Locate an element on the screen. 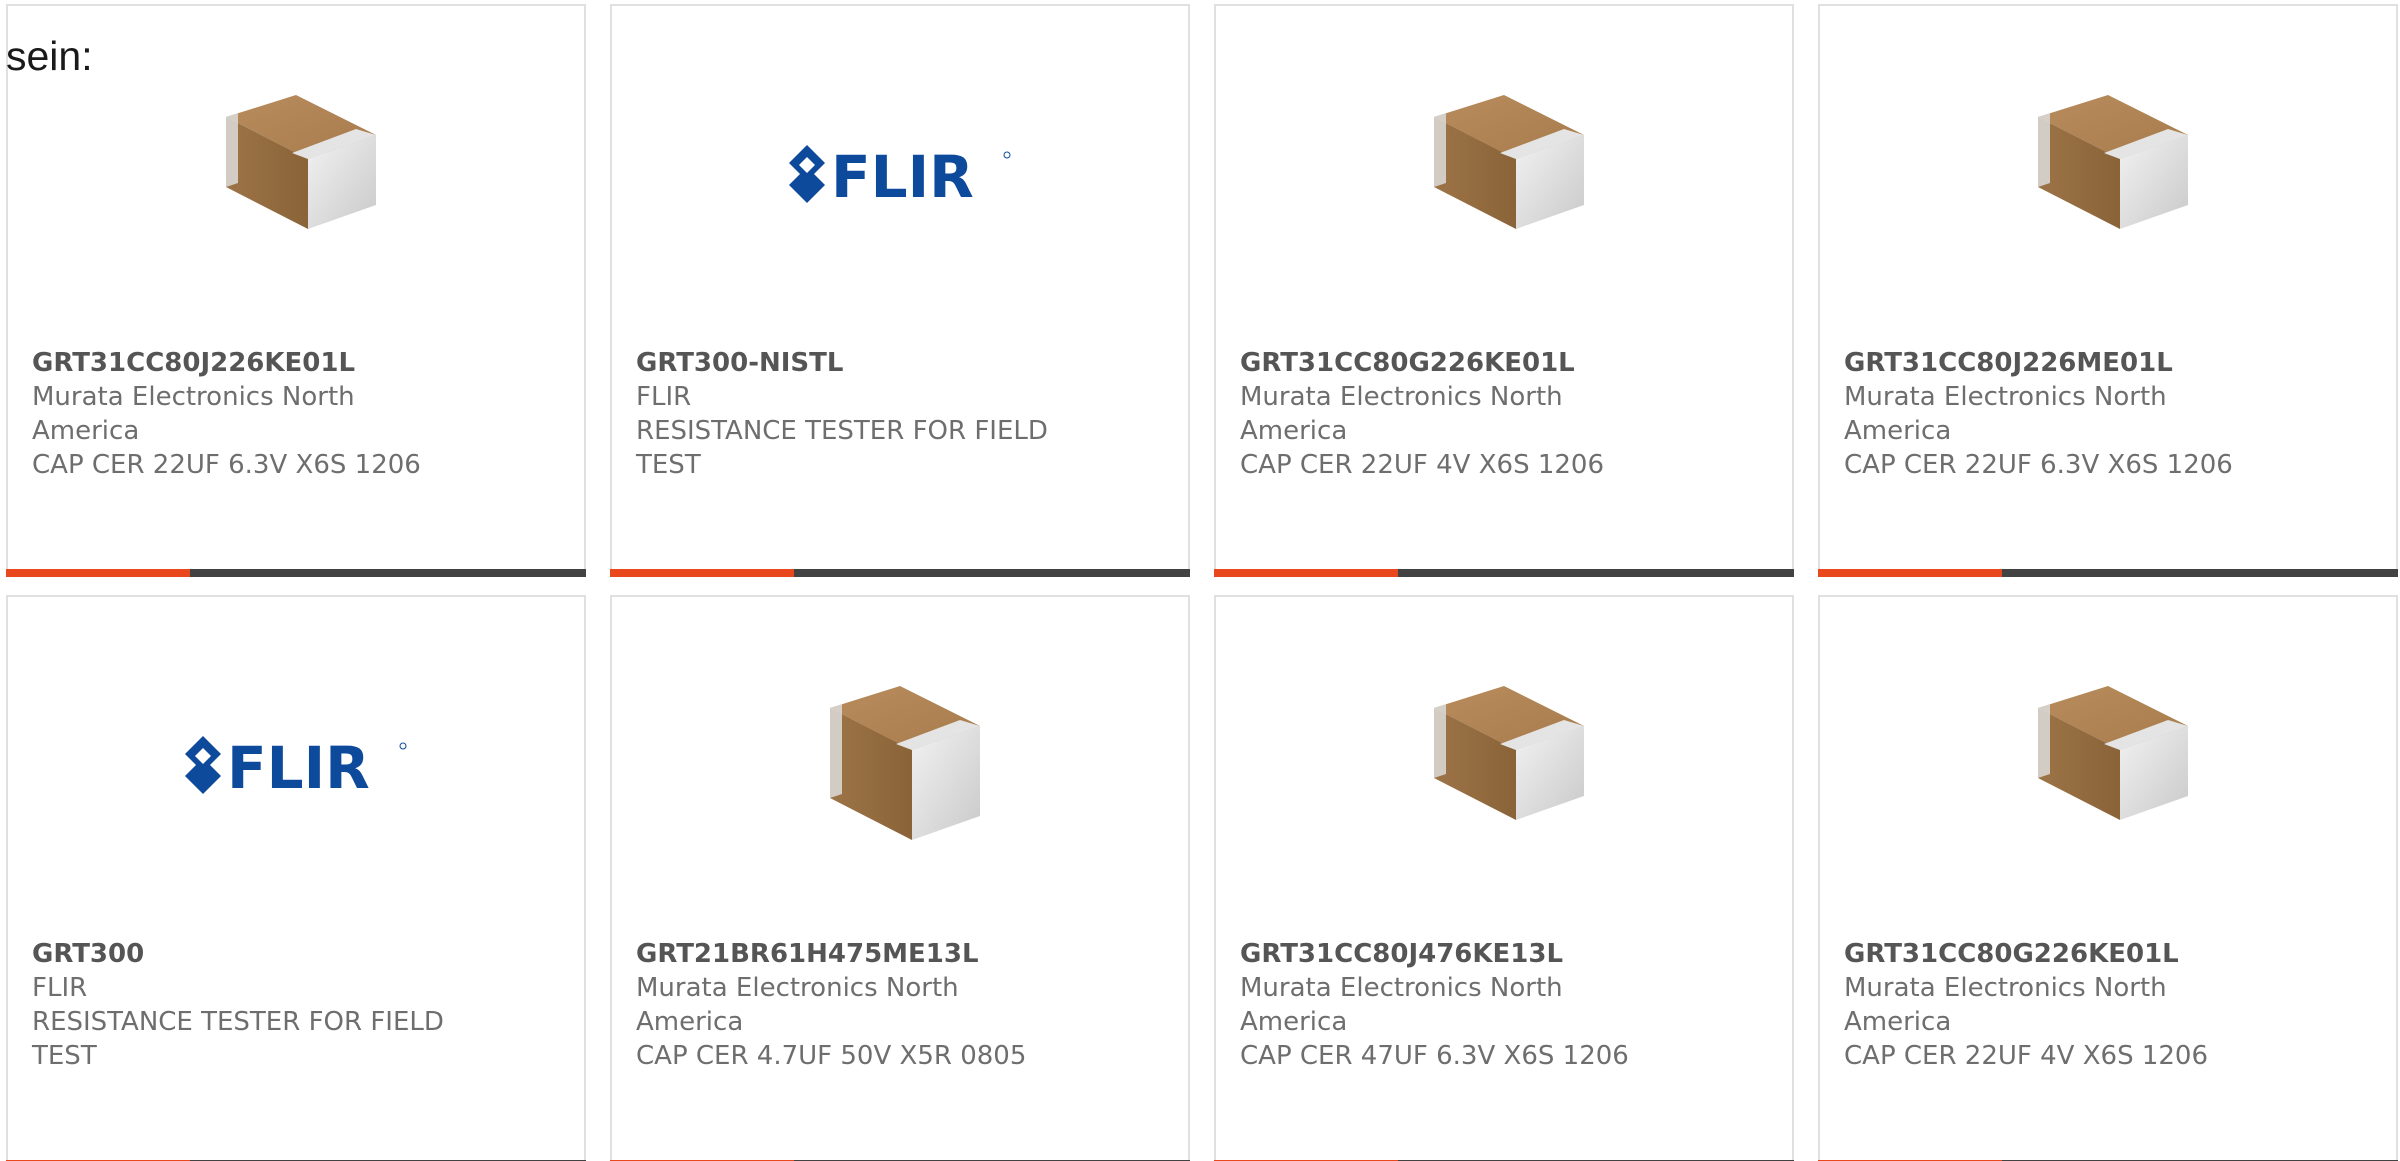 The width and height of the screenshot is (2400, 1161). part-number: GRT300-NISTL is located at coordinates (852, 363).